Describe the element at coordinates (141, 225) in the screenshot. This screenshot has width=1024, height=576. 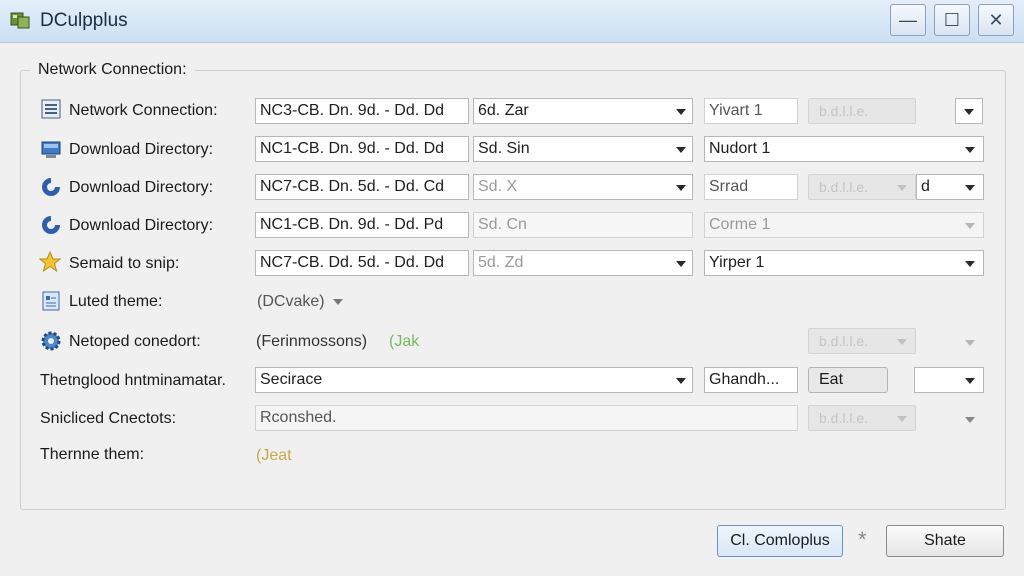
I see `row-label-download-directory-3: Download Directory:` at that location.